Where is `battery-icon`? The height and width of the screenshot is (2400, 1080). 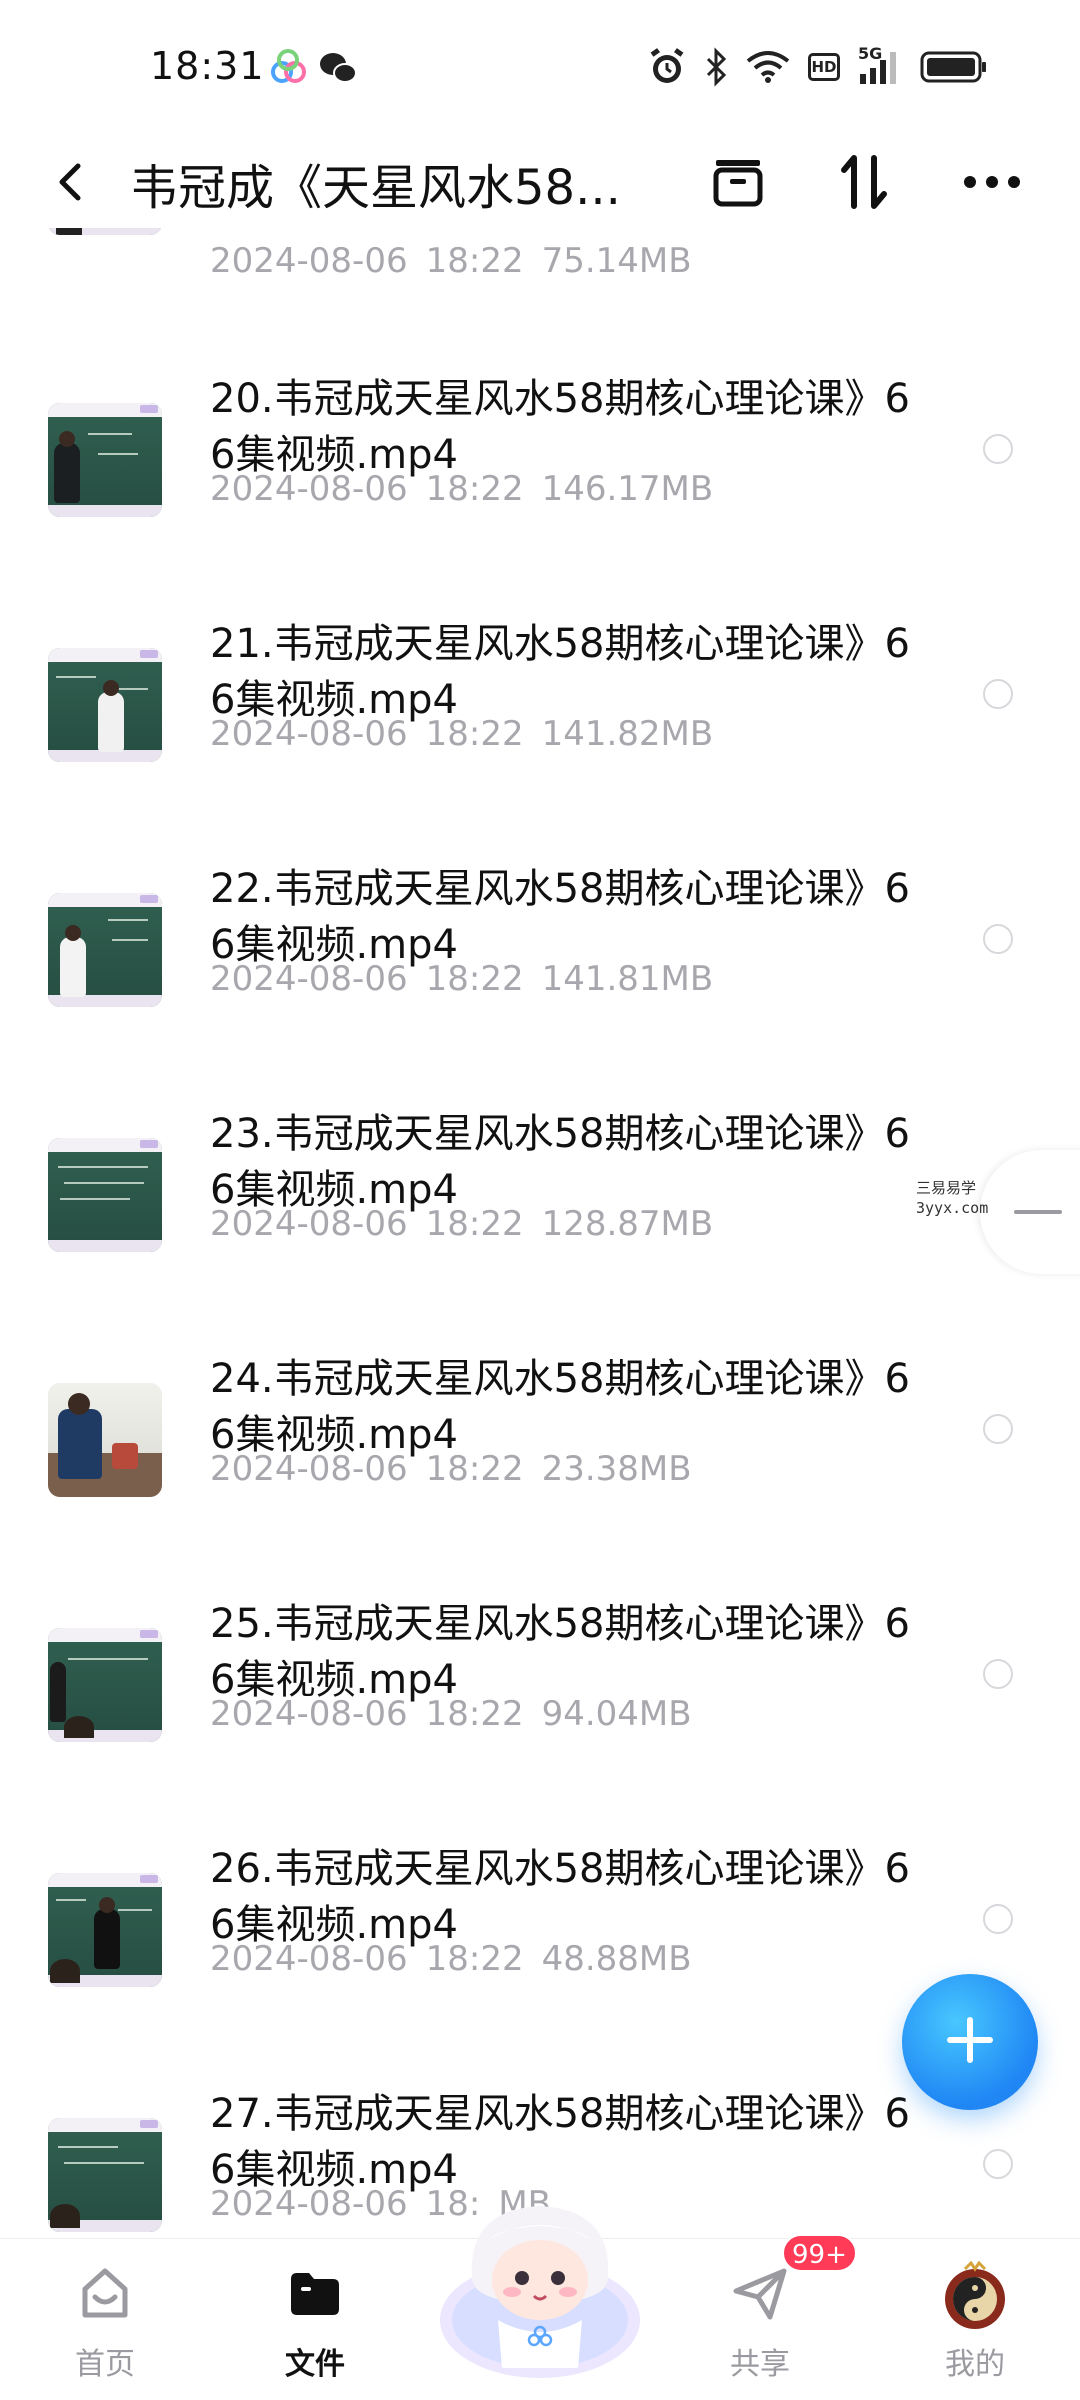
battery-icon is located at coordinates (954, 67).